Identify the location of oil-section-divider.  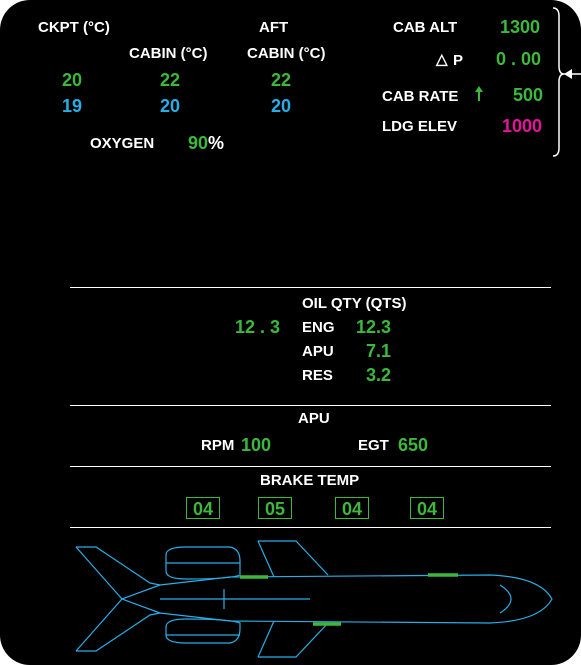
(310, 287).